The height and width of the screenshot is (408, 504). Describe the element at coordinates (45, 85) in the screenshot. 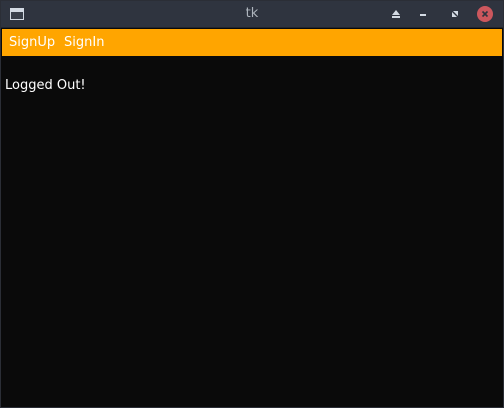

I see `status-label: Logged Out!` at that location.